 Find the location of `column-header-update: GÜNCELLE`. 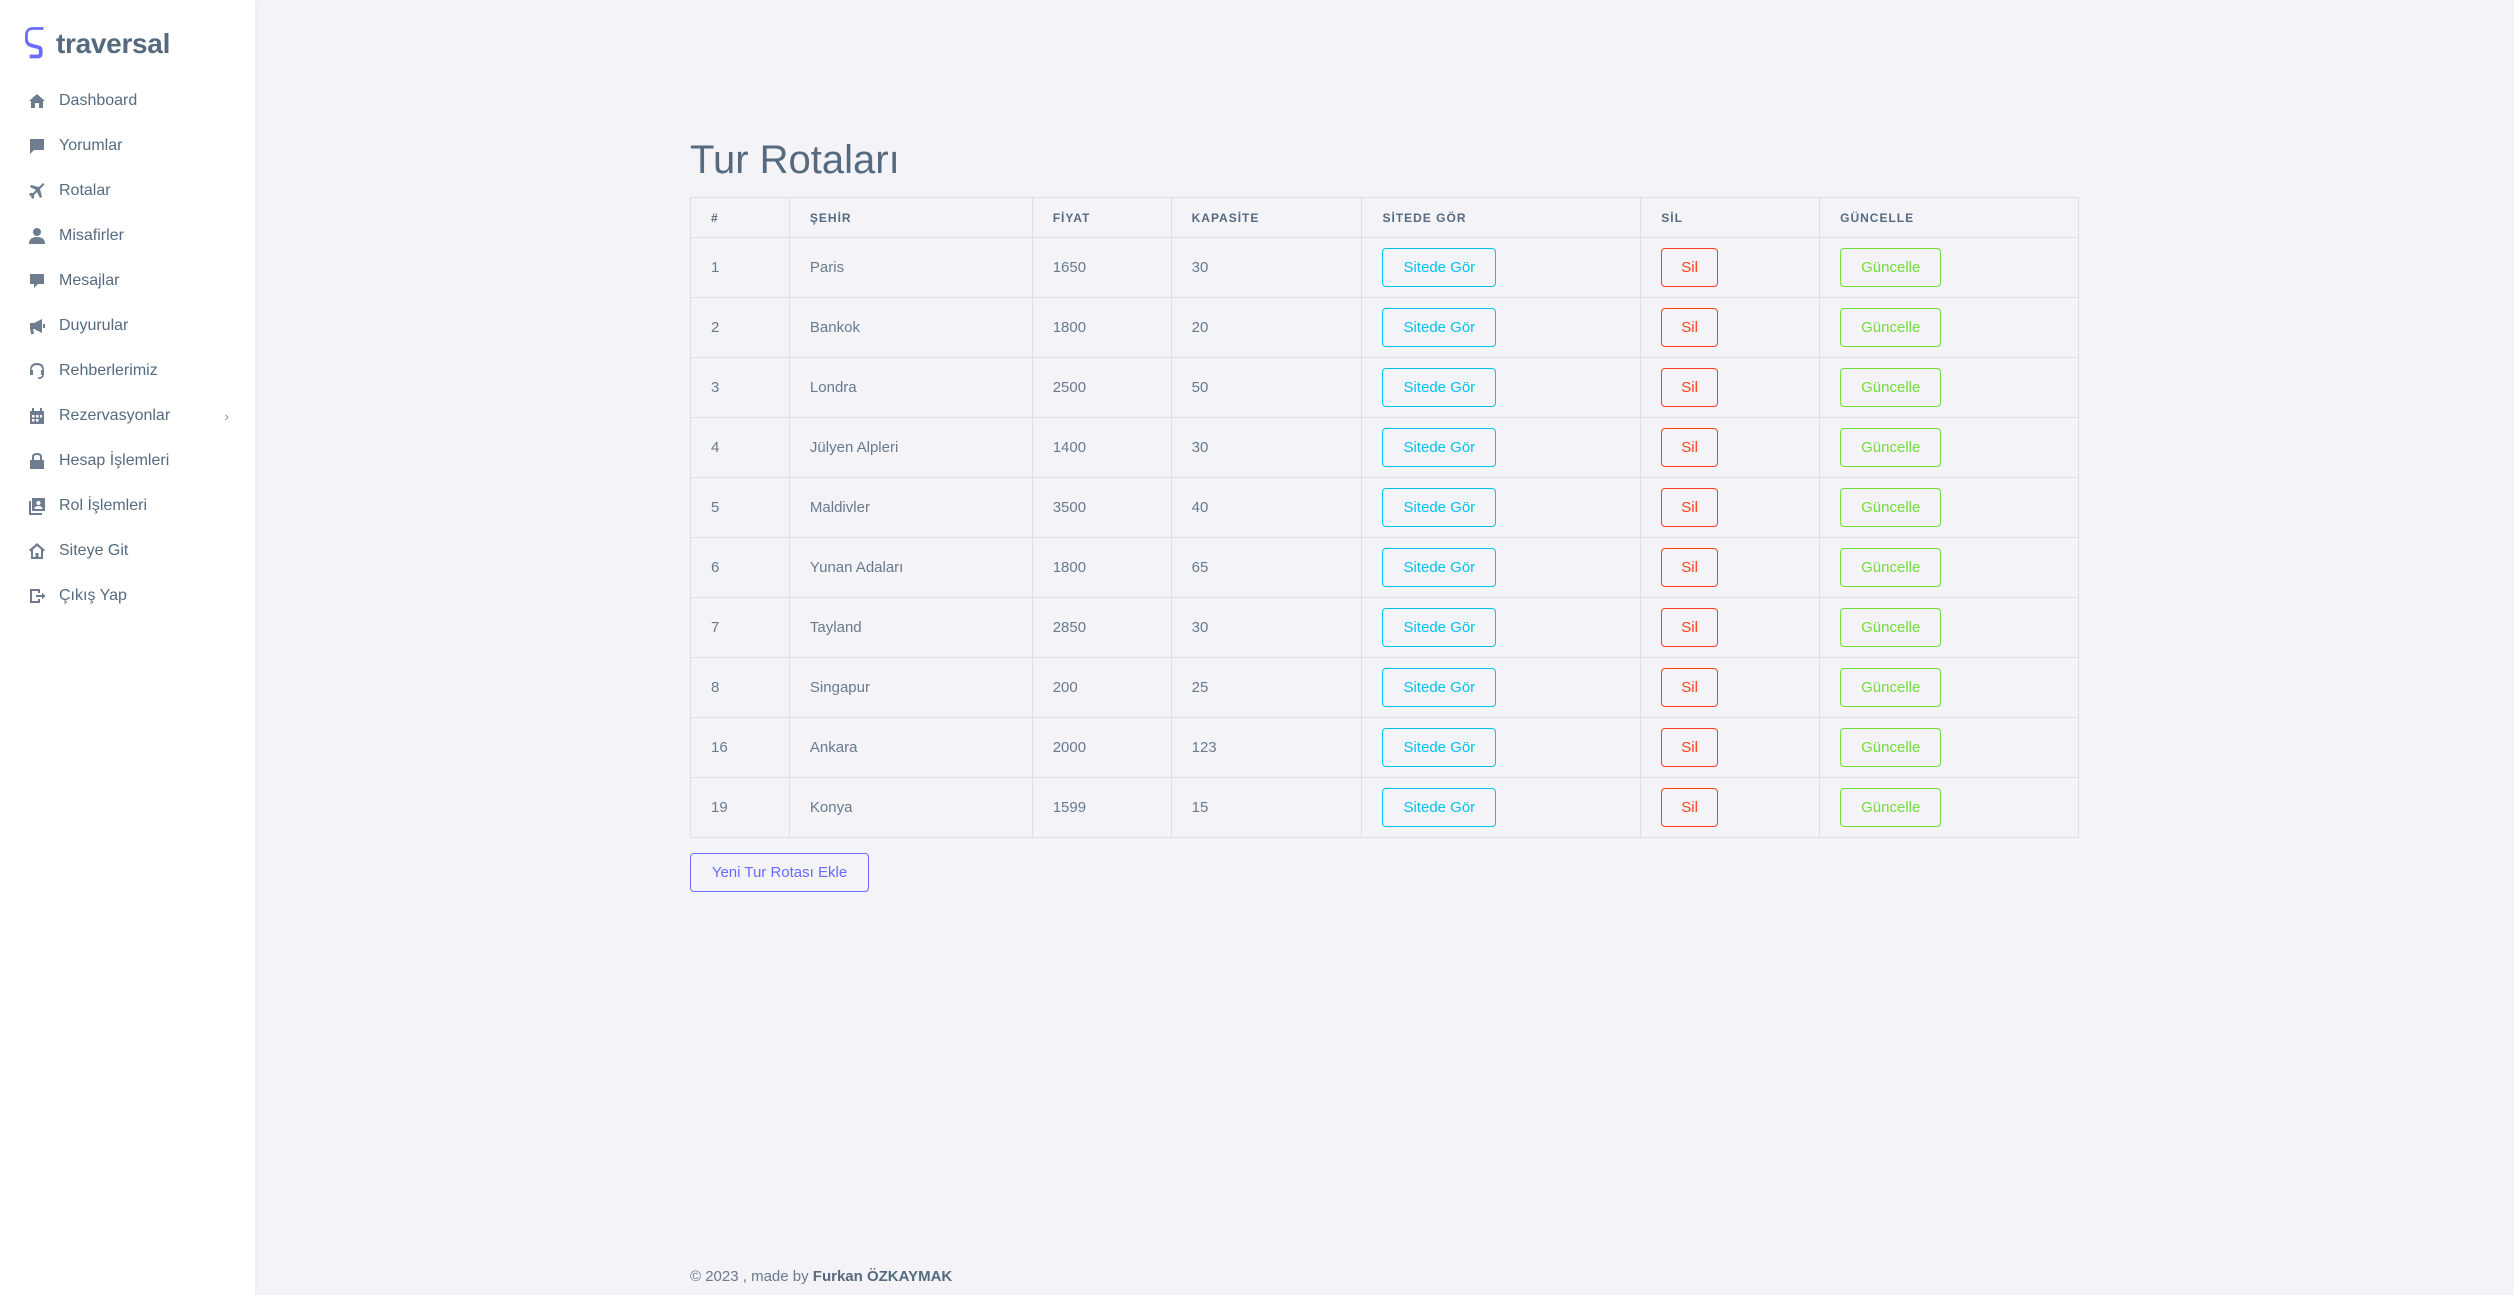

column-header-update: GÜNCELLE is located at coordinates (1949, 217).